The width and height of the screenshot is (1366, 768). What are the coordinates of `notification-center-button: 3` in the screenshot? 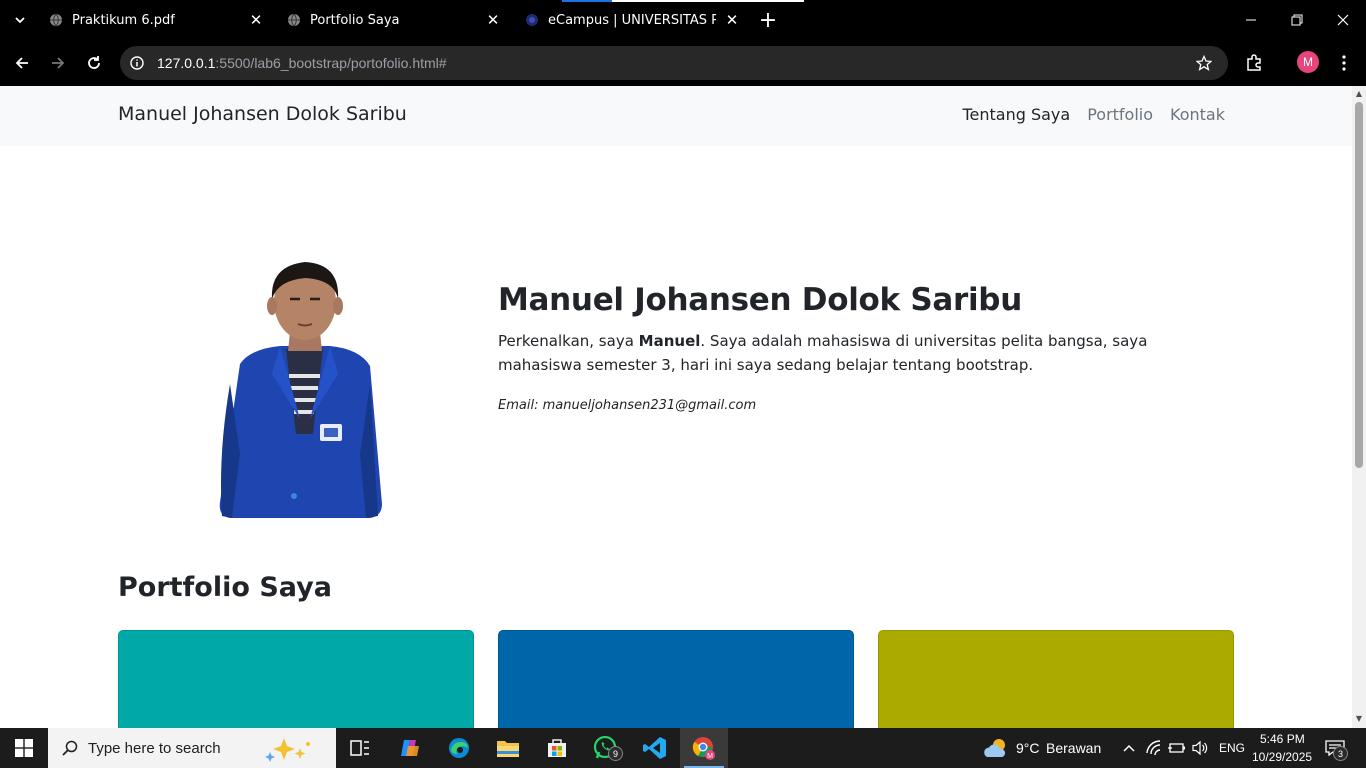 It's located at (1342, 748).